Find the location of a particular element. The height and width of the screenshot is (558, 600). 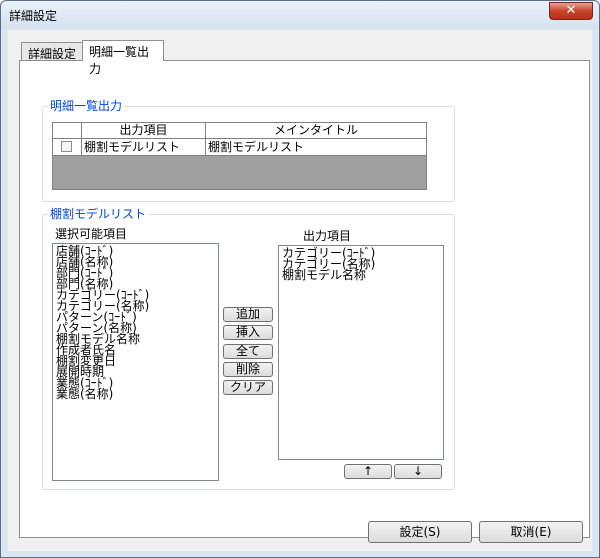

grid-cell-title: 棚割モデルリスト is located at coordinates (316, 147).